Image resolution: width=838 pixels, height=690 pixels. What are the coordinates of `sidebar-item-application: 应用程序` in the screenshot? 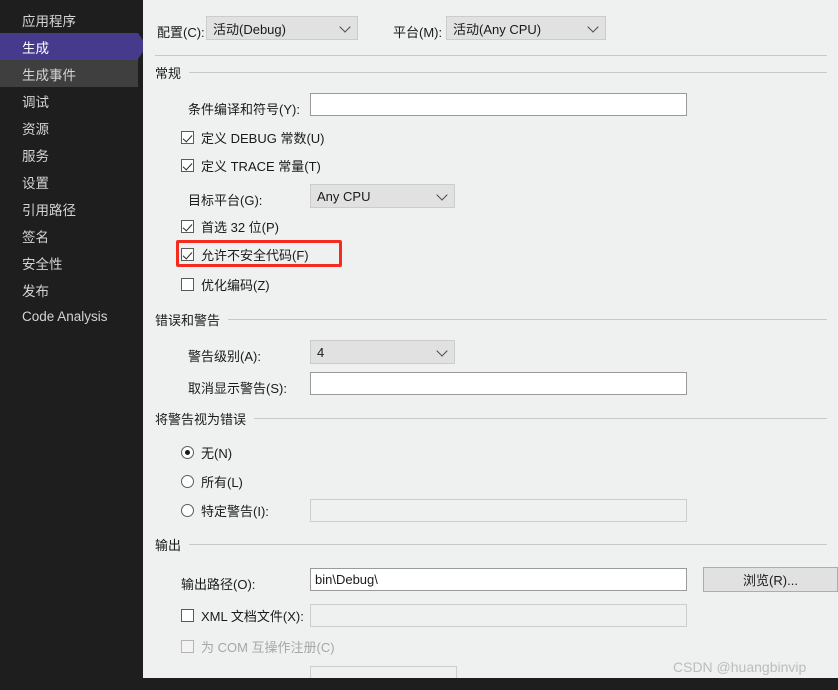 It's located at (71, 19).